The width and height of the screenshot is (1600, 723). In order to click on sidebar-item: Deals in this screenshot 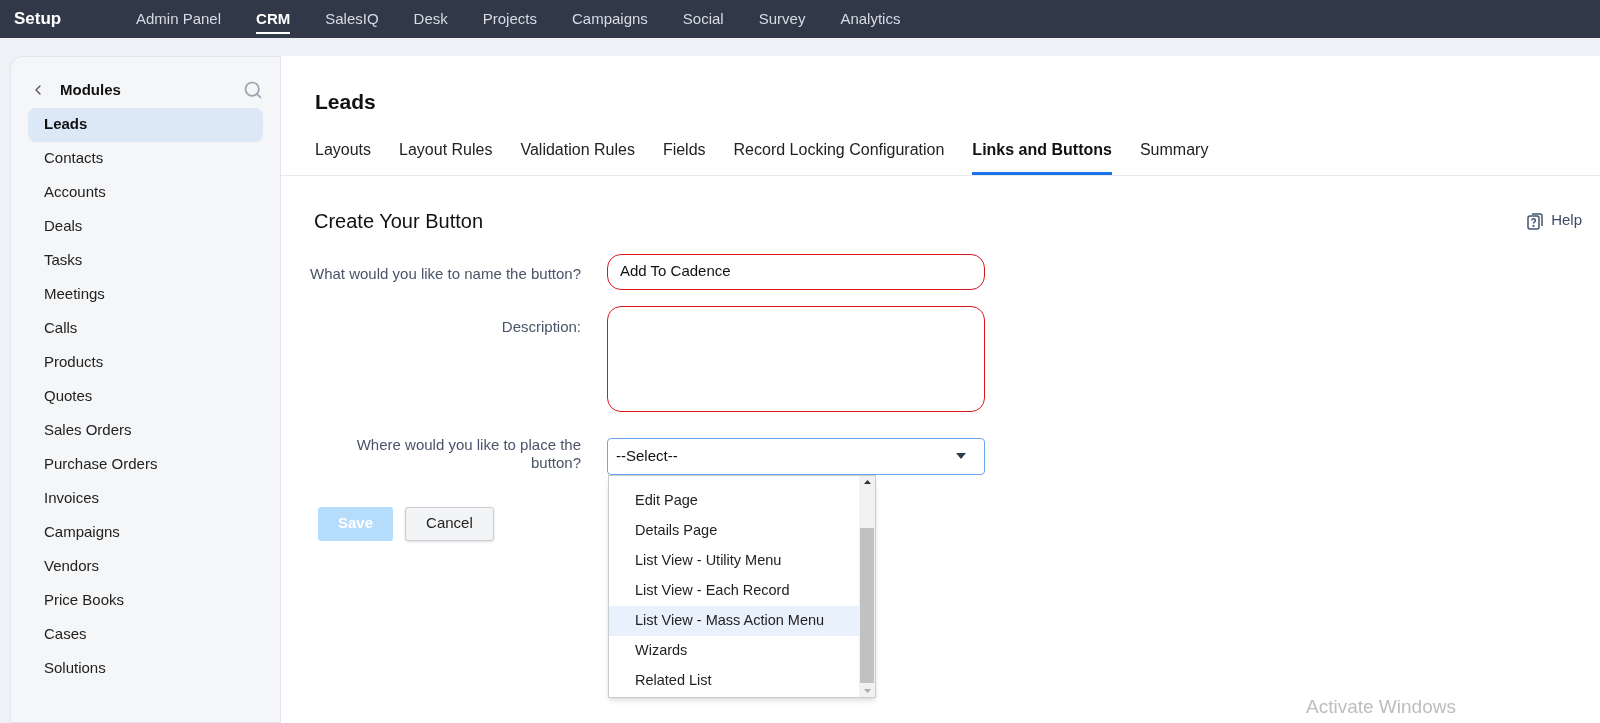, I will do `click(145, 226)`.